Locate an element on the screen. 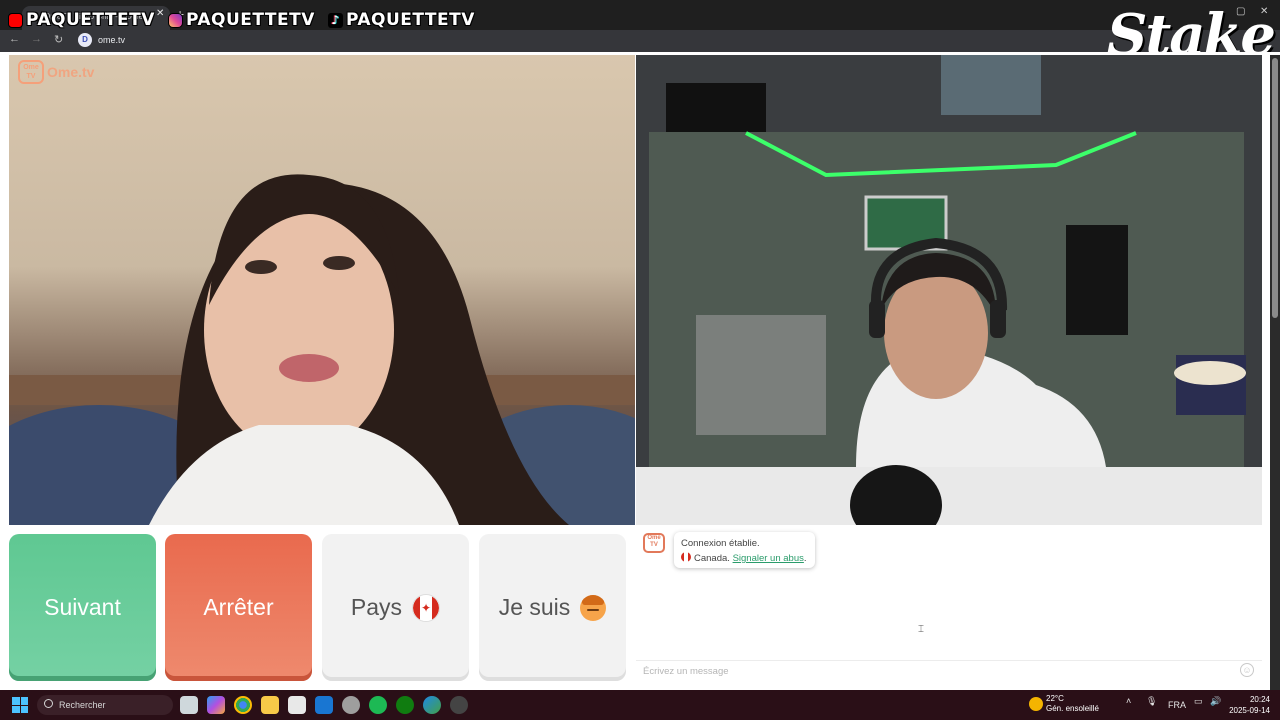 Image resolution: width=1280 pixels, height=720 pixels. spotify-icon is located at coordinates (378, 705).